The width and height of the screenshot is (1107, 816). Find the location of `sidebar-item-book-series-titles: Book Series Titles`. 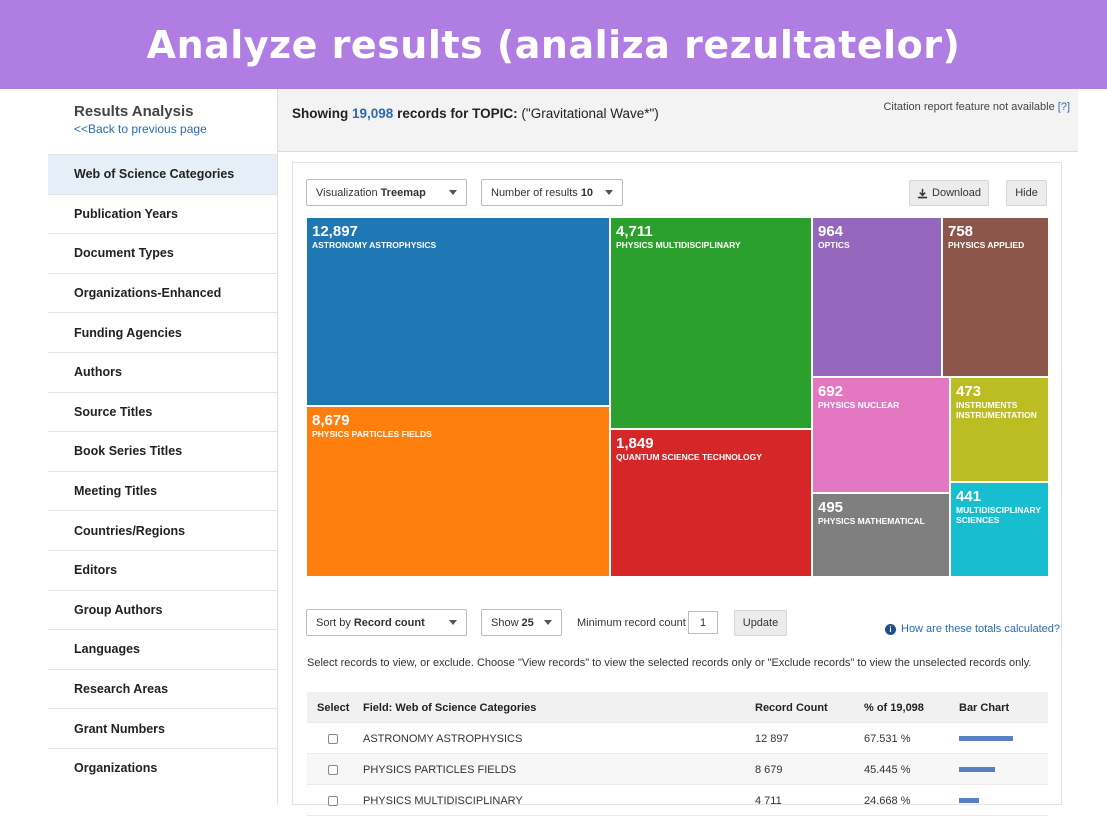

sidebar-item-book-series-titles: Book Series Titles is located at coordinates (162, 451).